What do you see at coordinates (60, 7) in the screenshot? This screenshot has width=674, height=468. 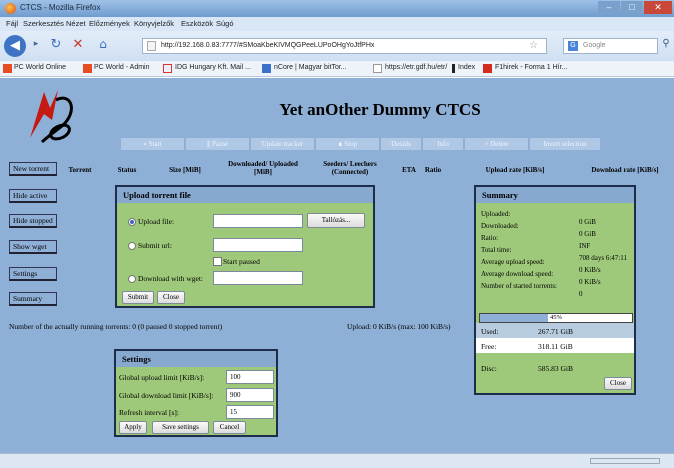 I see `window-title: CTCS - Mozilla Firefox` at bounding box center [60, 7].